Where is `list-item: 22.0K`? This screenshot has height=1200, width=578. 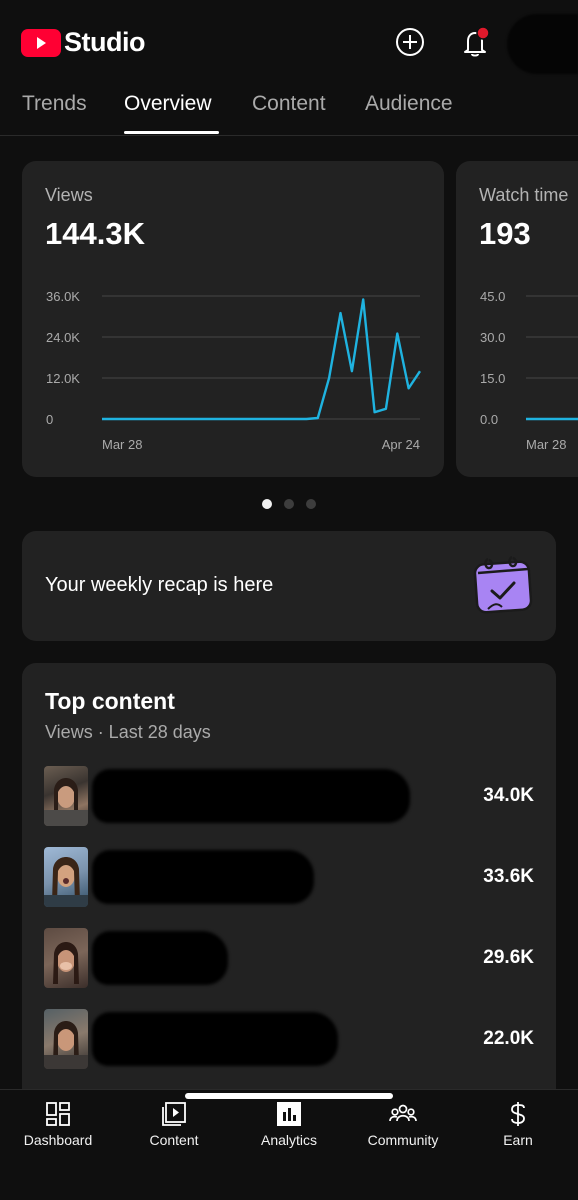 list-item: 22.0K is located at coordinates (289, 1039).